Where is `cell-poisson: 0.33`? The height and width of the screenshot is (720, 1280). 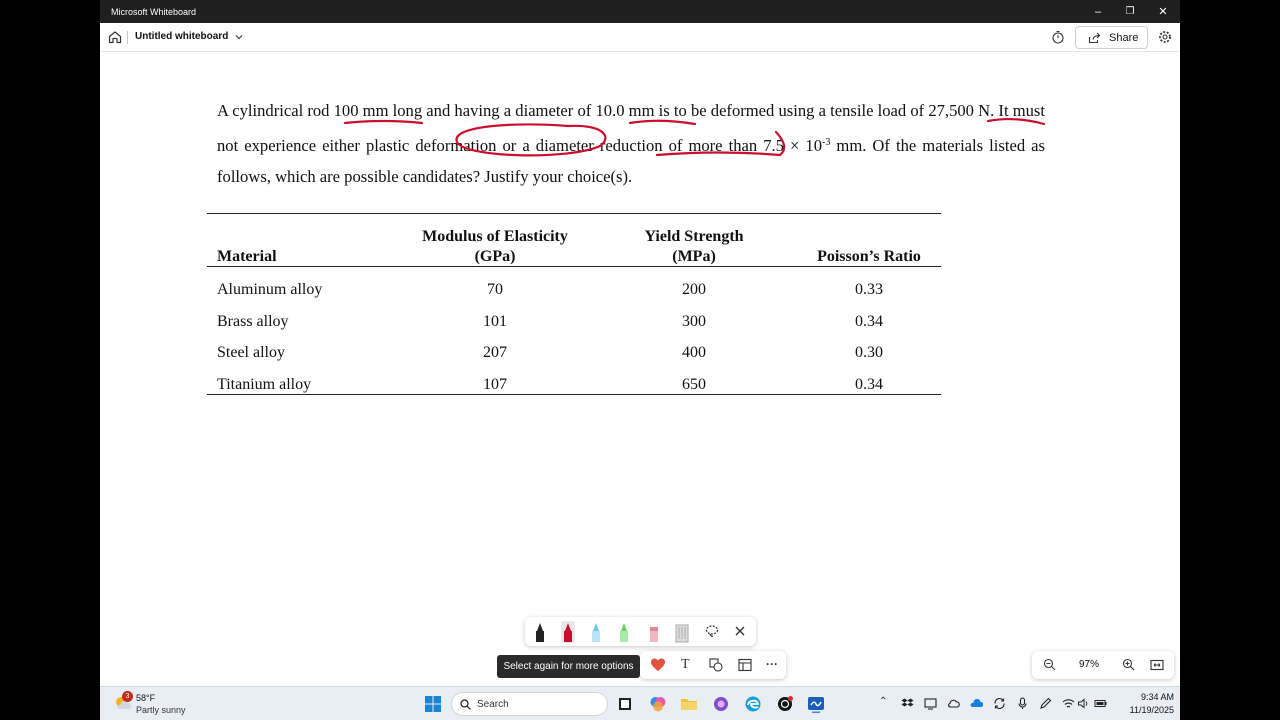 cell-poisson: 0.33 is located at coordinates (869, 289).